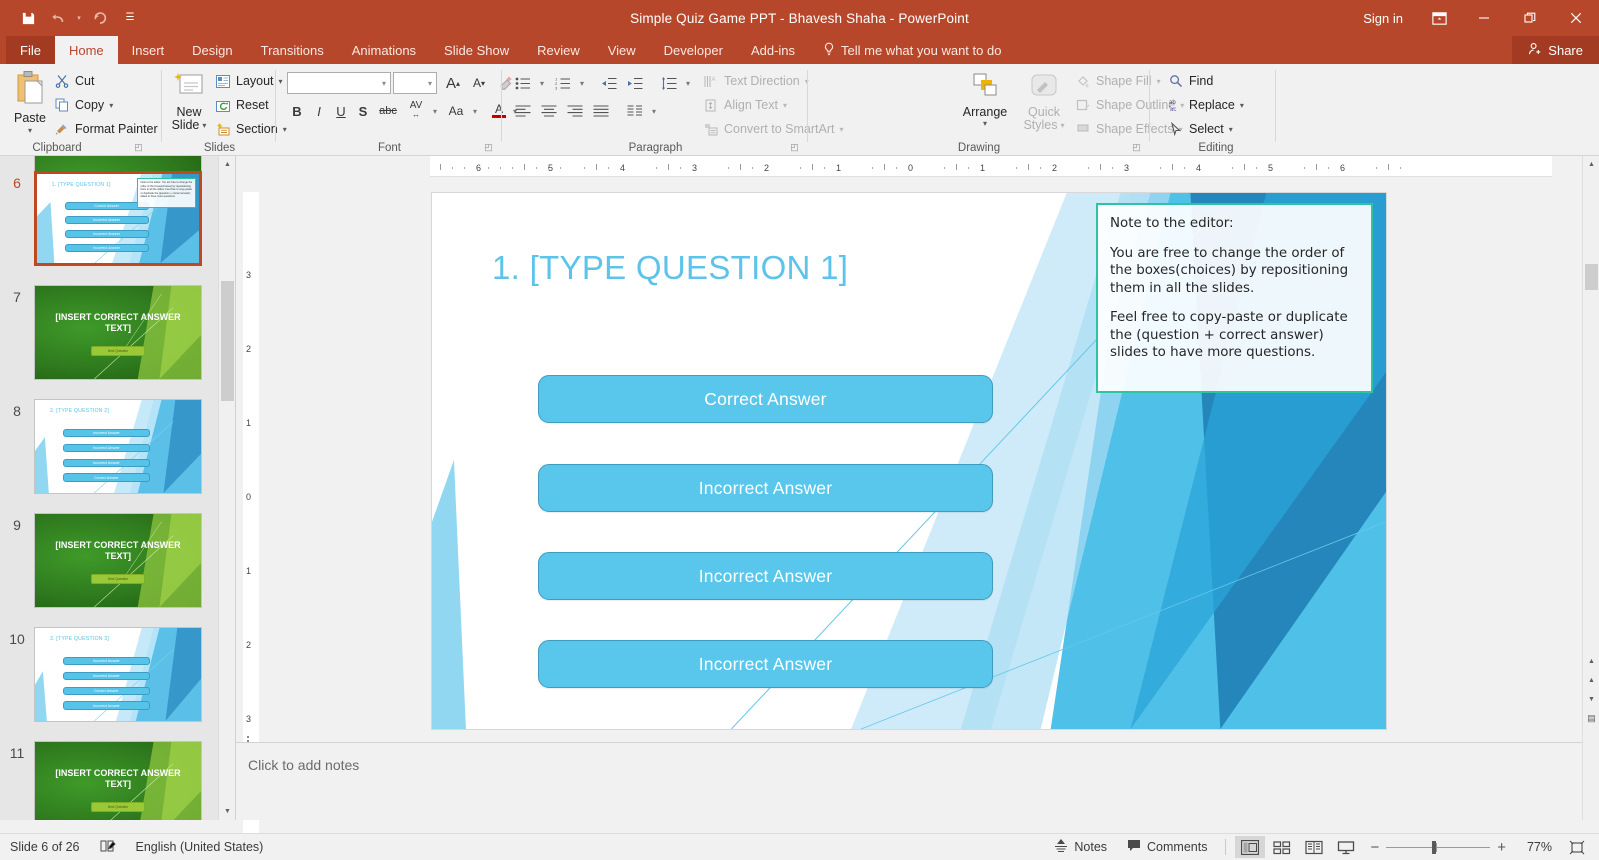  What do you see at coordinates (108, 847) in the screenshot?
I see `spellcheck-status` at bounding box center [108, 847].